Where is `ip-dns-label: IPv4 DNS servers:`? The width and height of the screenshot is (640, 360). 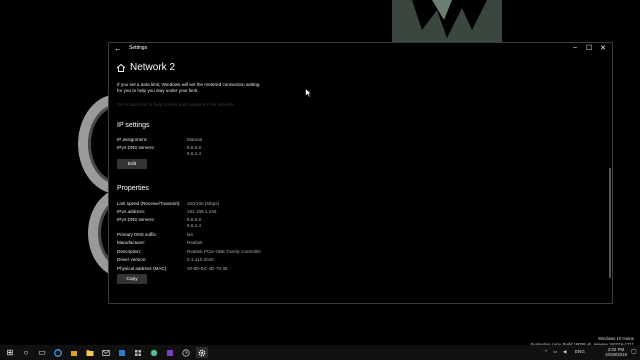
ip-dns-label: IPv4 DNS servers: is located at coordinates (136, 147).